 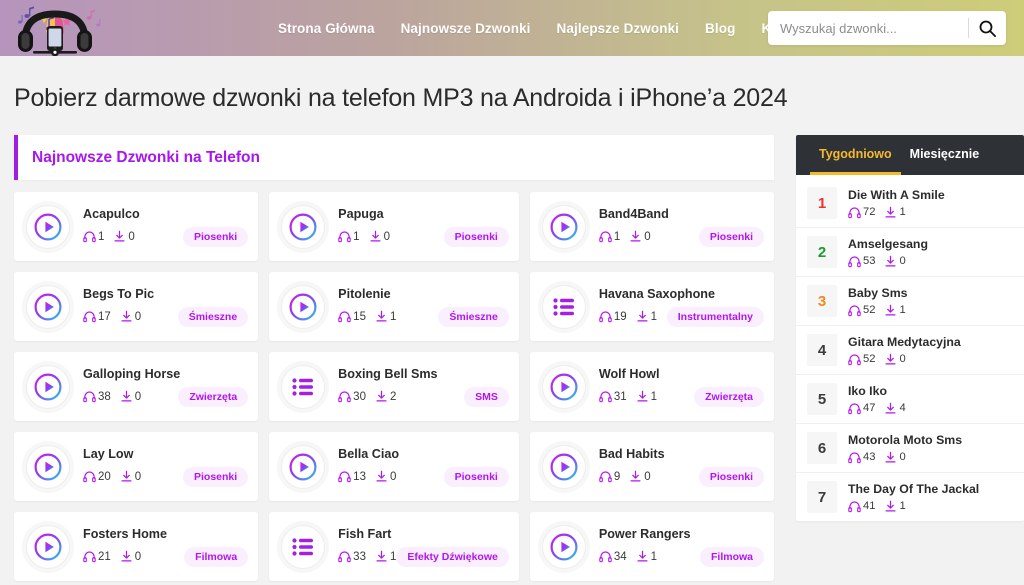 I want to click on download-count: 0, so click(x=124, y=236).